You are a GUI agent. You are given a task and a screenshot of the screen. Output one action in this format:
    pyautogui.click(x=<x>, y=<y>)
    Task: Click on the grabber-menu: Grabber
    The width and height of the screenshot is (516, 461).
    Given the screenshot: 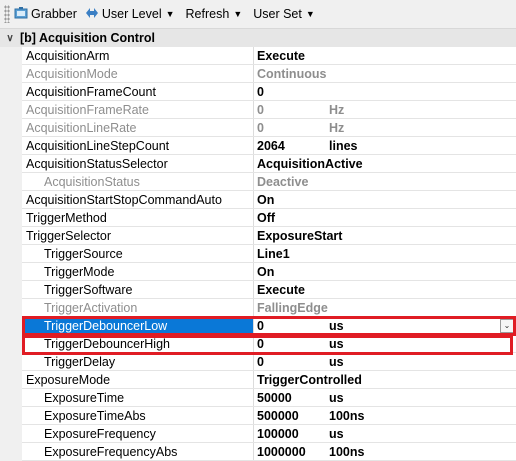 What is the action you would take?
    pyautogui.click(x=45, y=14)
    